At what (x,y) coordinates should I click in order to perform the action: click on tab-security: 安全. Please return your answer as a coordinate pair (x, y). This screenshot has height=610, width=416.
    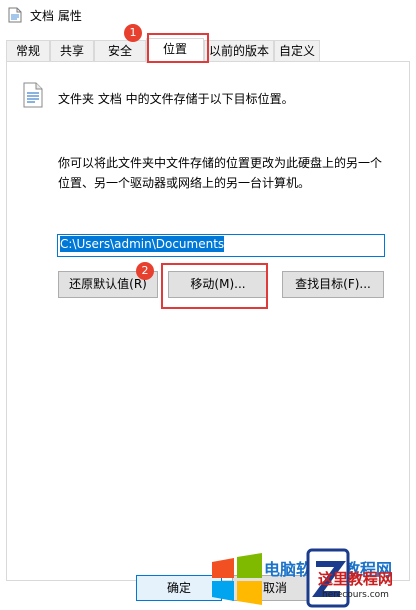
    Looking at the image, I should click on (120, 51).